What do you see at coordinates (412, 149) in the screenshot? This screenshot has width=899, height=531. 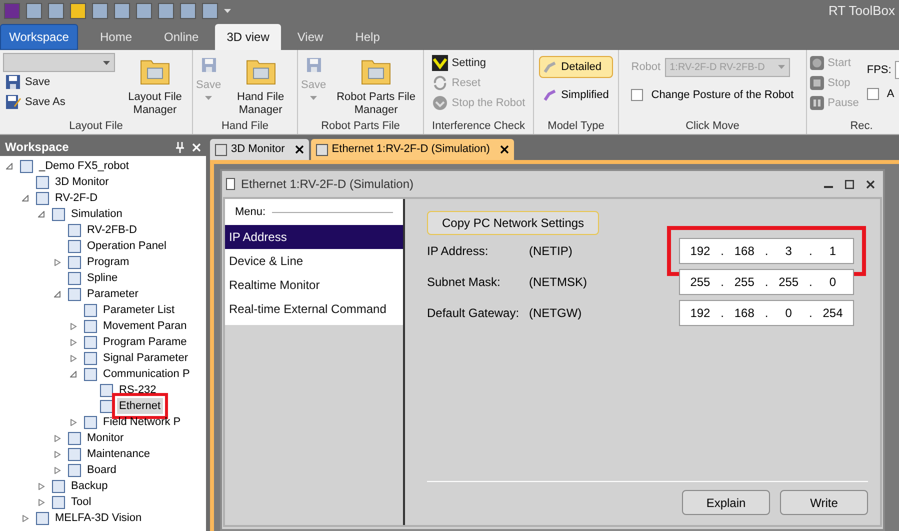 I see `document-tab: Ethernet 1:RV-2F-D (Simulation)` at bounding box center [412, 149].